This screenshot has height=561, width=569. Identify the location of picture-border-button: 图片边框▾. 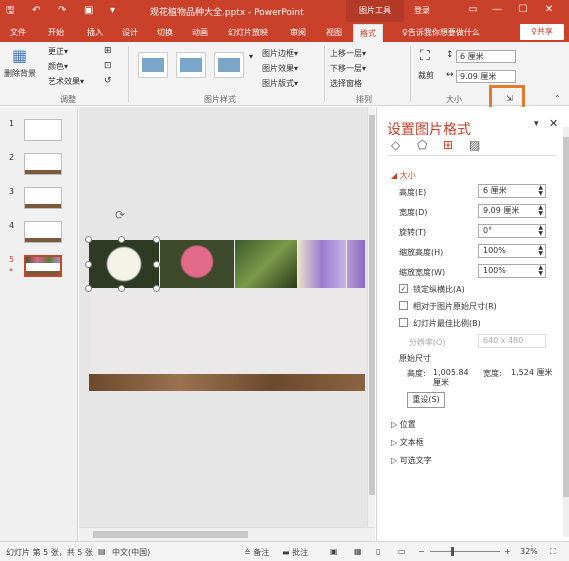
(280, 53).